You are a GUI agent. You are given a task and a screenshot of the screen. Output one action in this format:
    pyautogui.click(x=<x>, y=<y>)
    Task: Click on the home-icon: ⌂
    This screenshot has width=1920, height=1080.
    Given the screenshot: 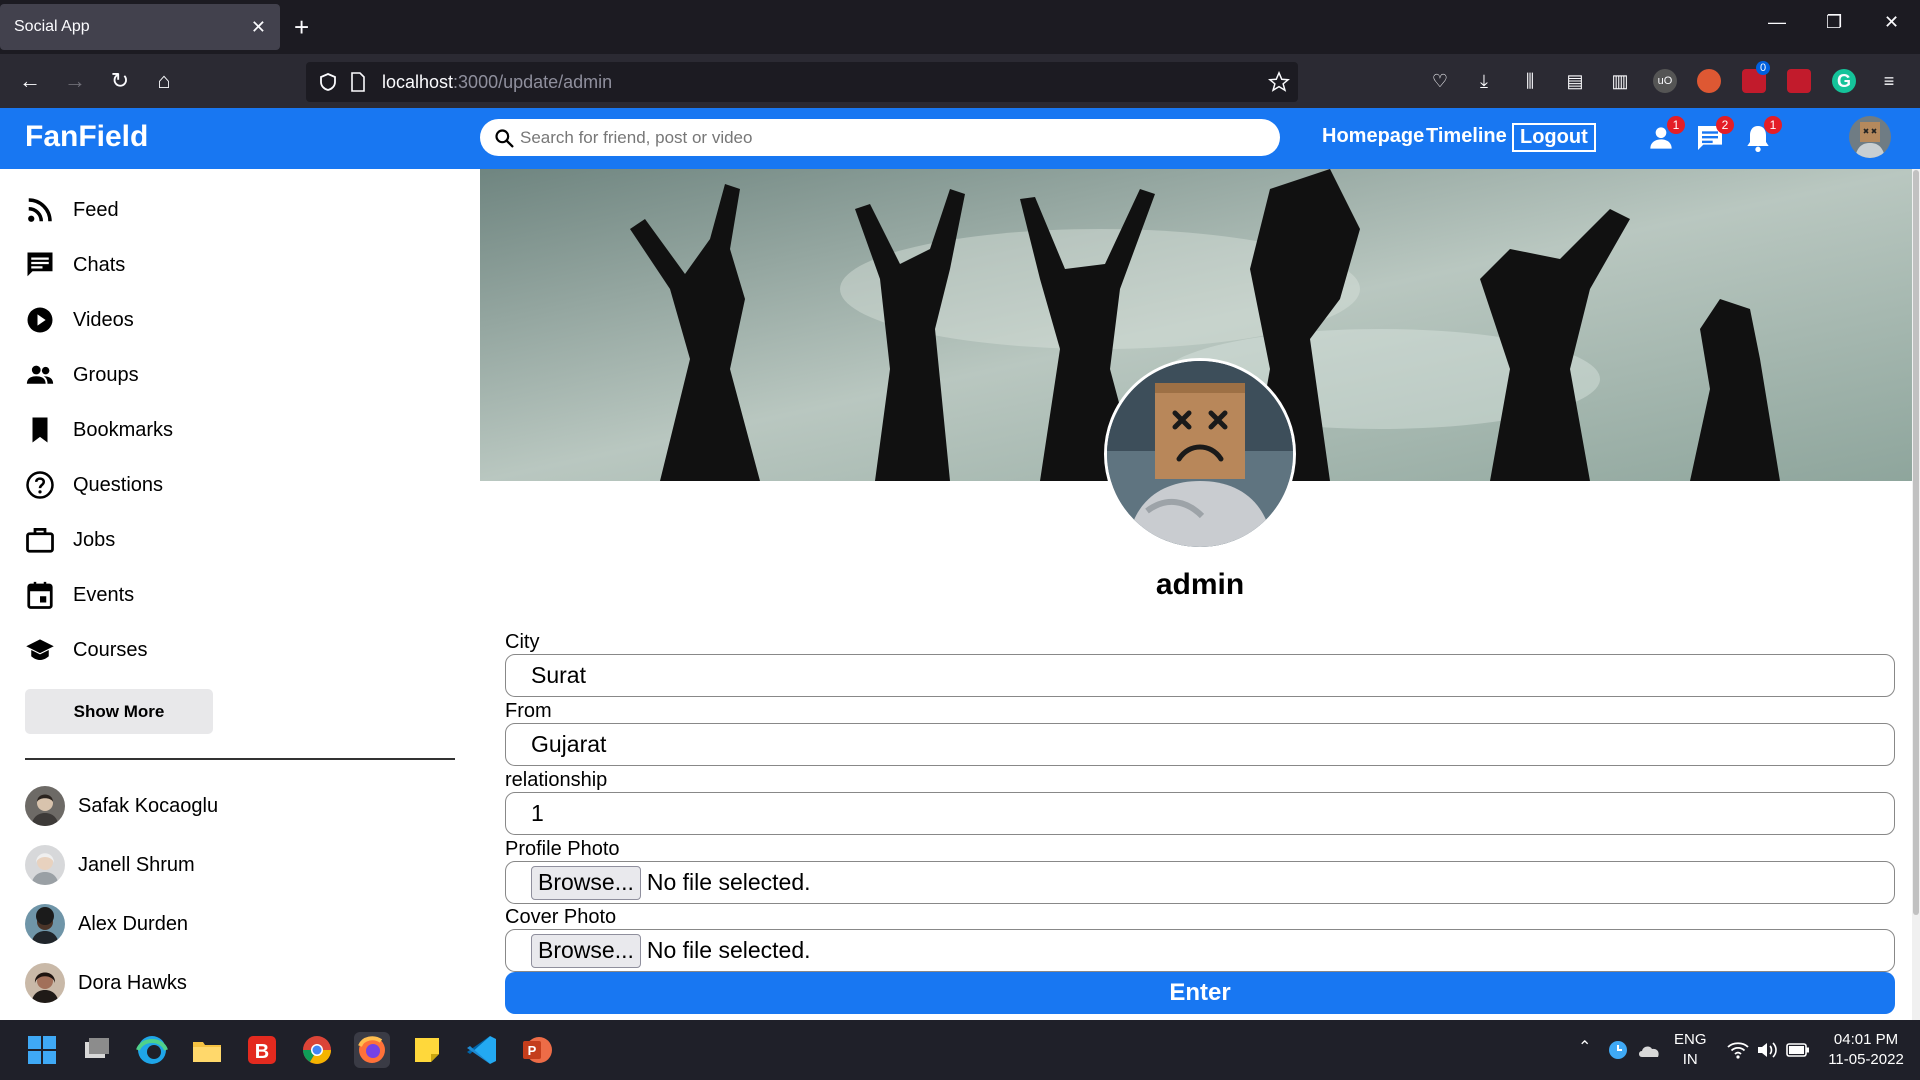 What is the action you would take?
    pyautogui.click(x=164, y=81)
    